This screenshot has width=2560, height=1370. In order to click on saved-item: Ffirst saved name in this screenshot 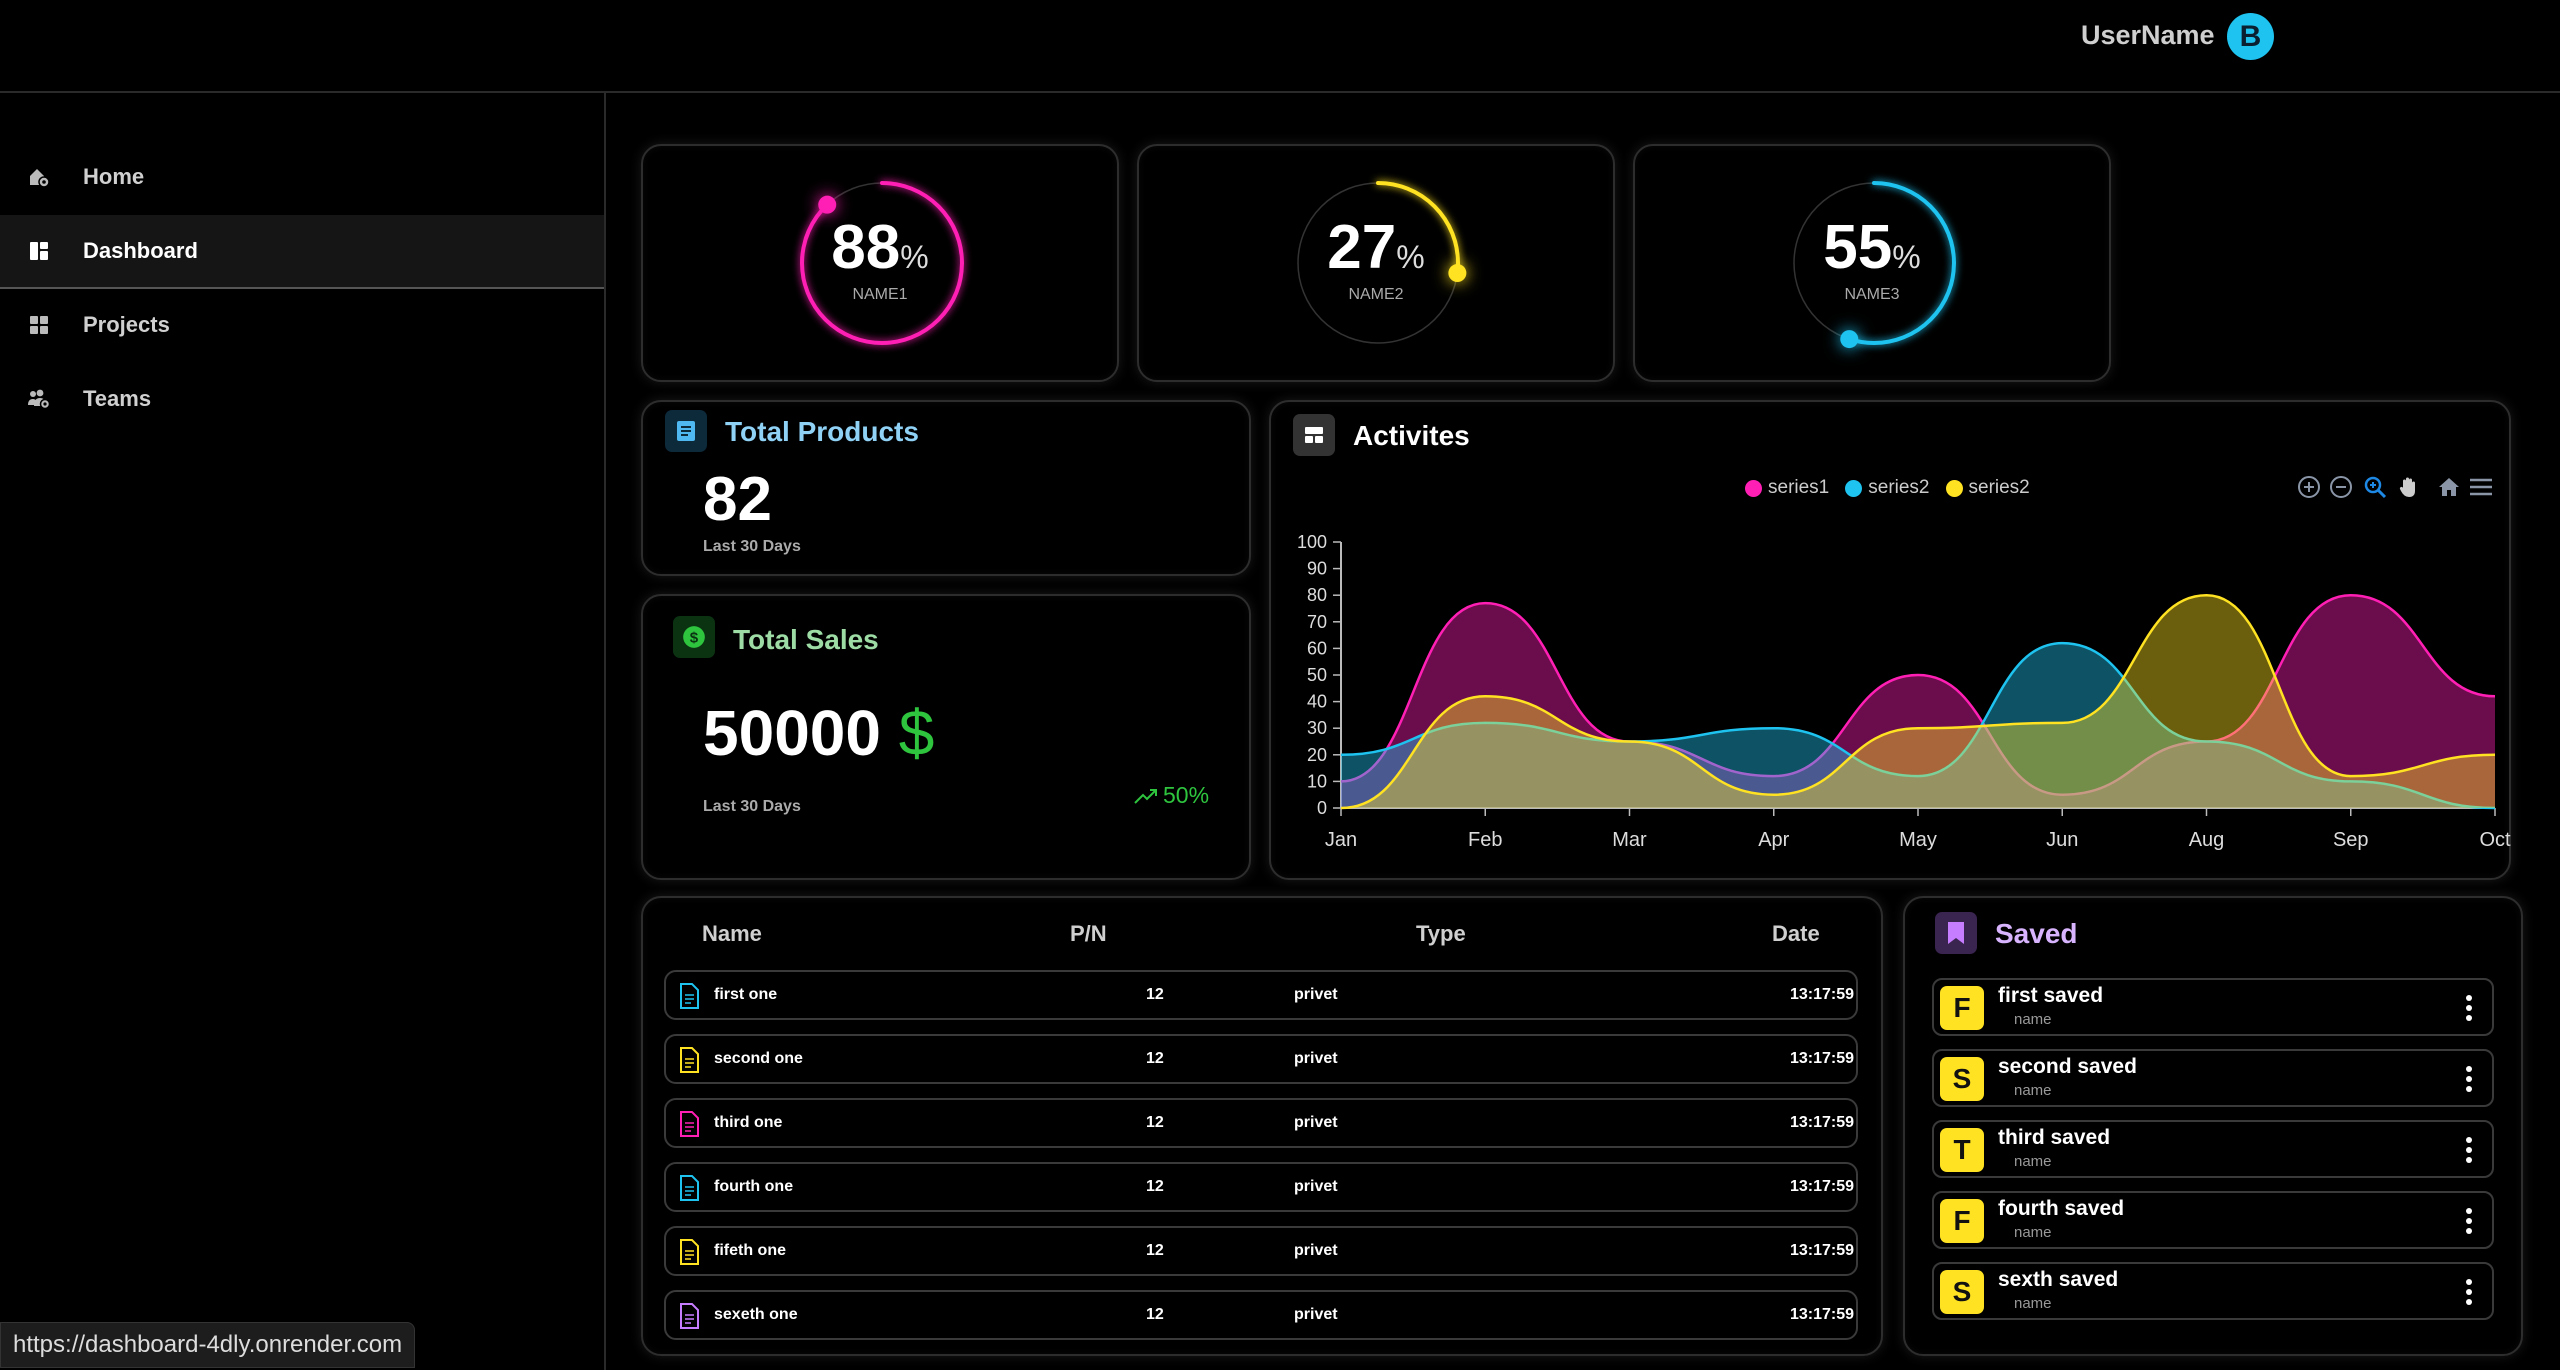, I will do `click(2213, 1007)`.